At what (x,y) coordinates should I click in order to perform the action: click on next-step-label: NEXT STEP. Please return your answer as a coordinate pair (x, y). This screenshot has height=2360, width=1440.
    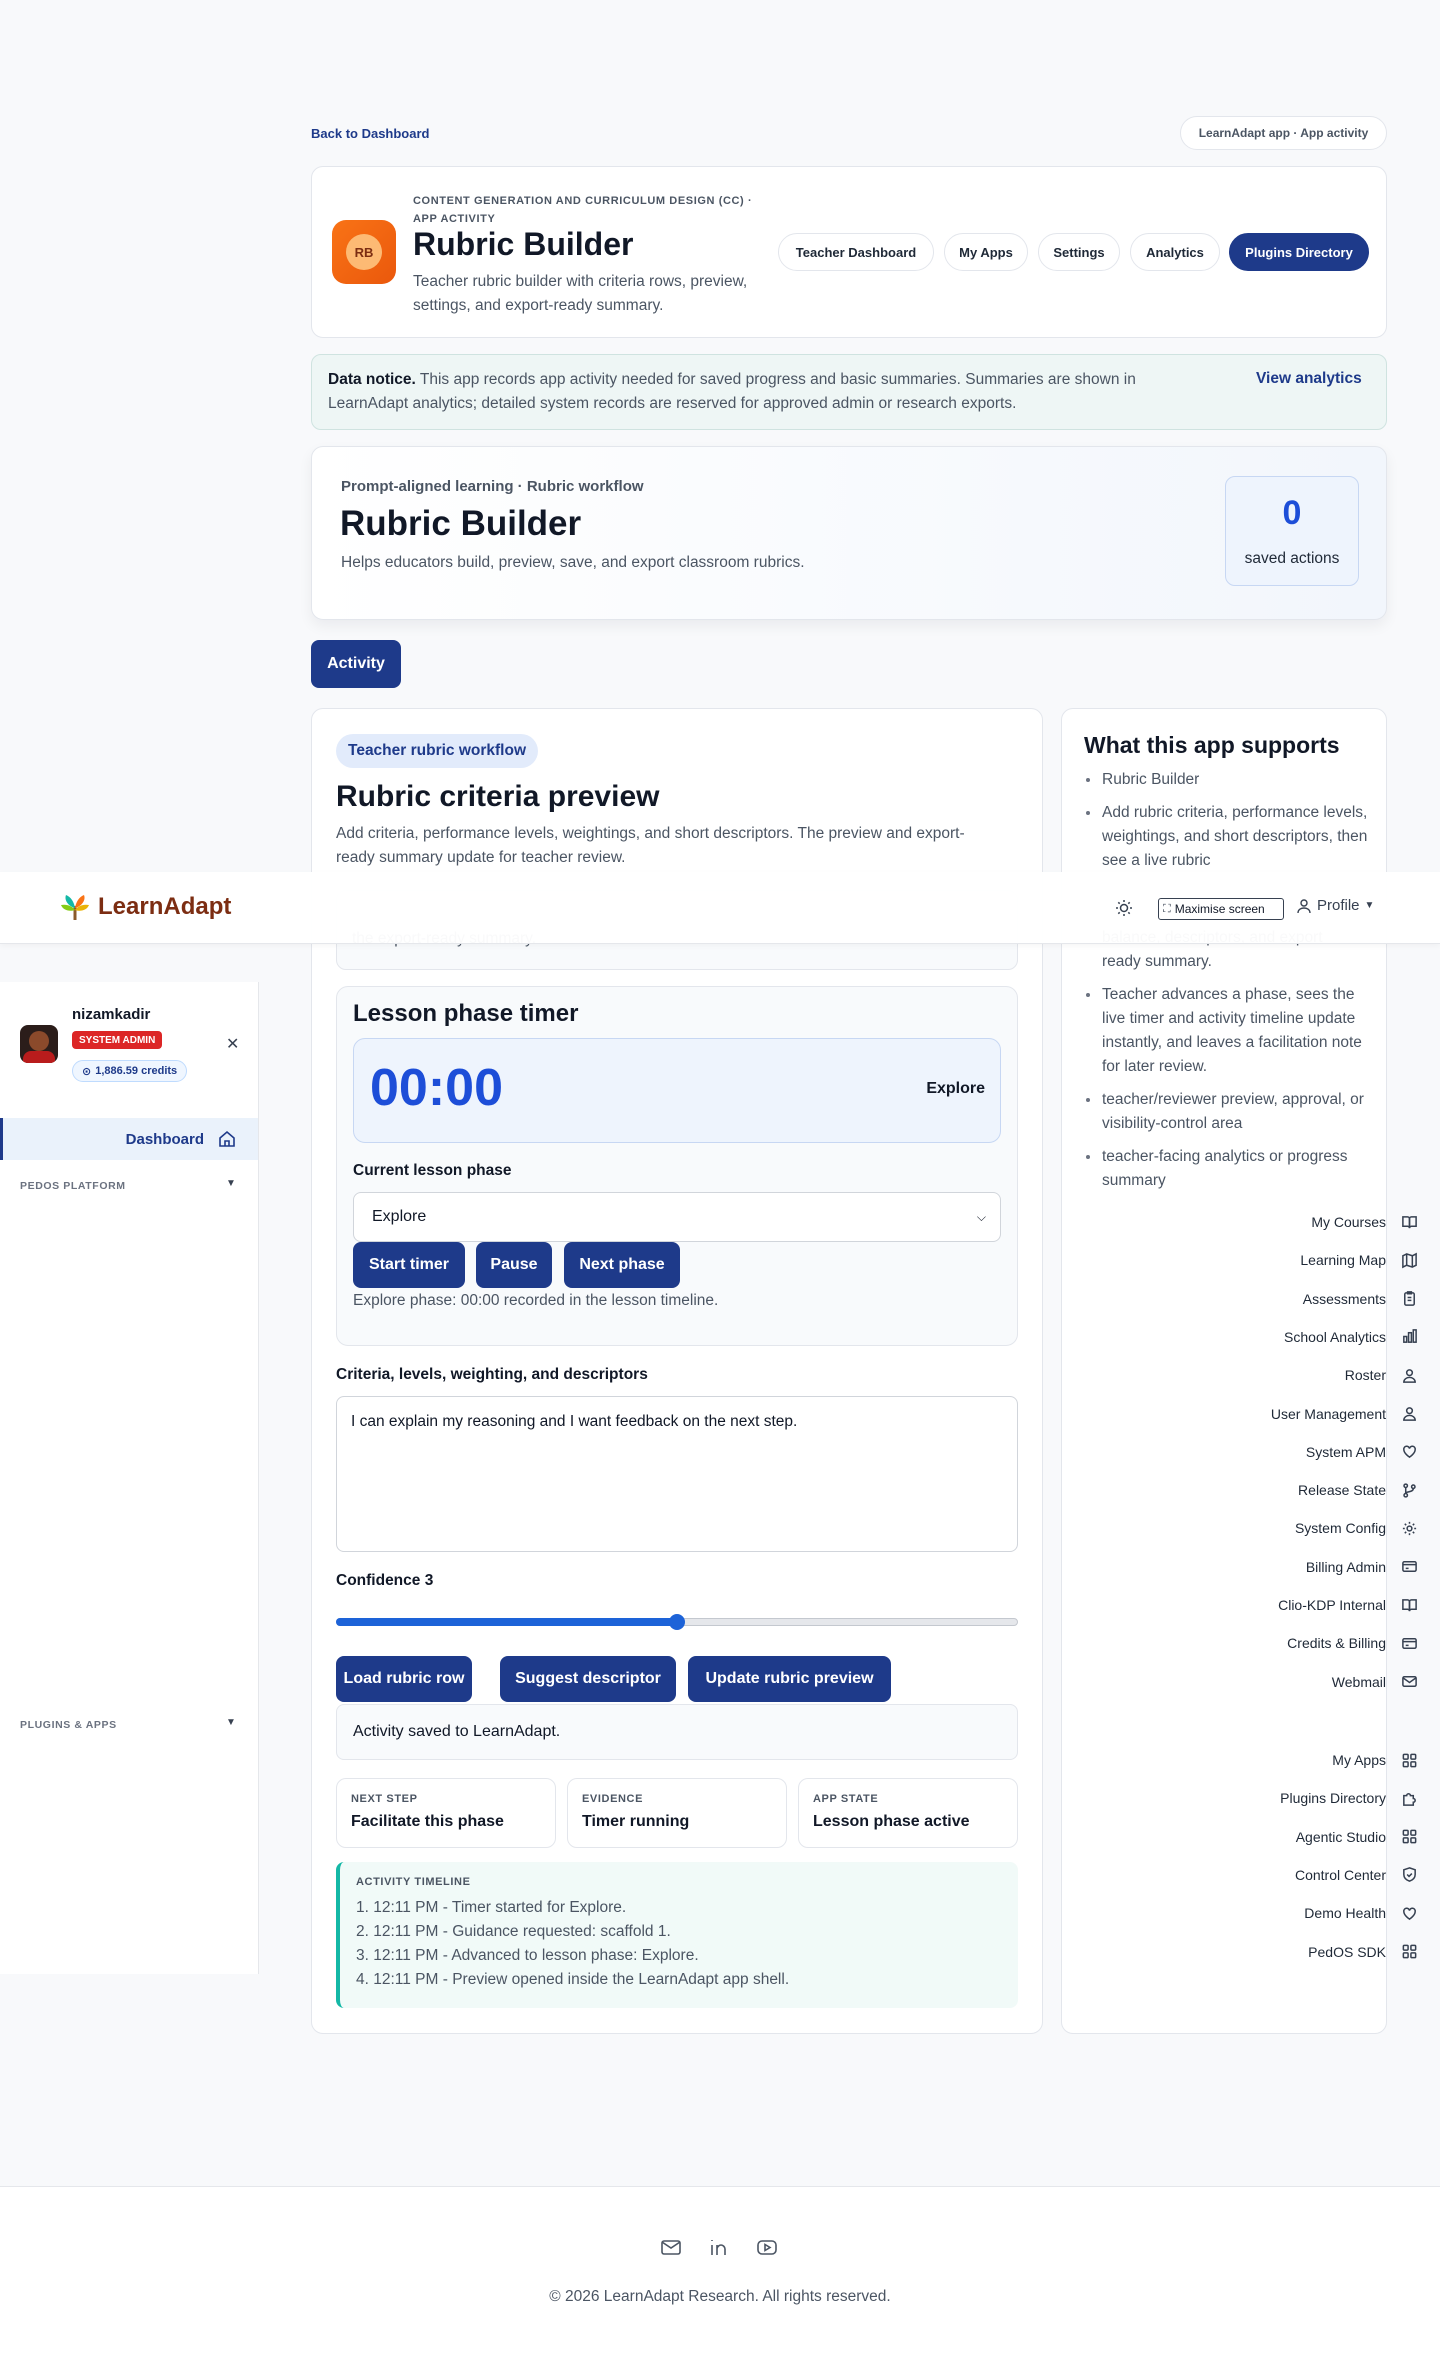
    Looking at the image, I should click on (384, 1799).